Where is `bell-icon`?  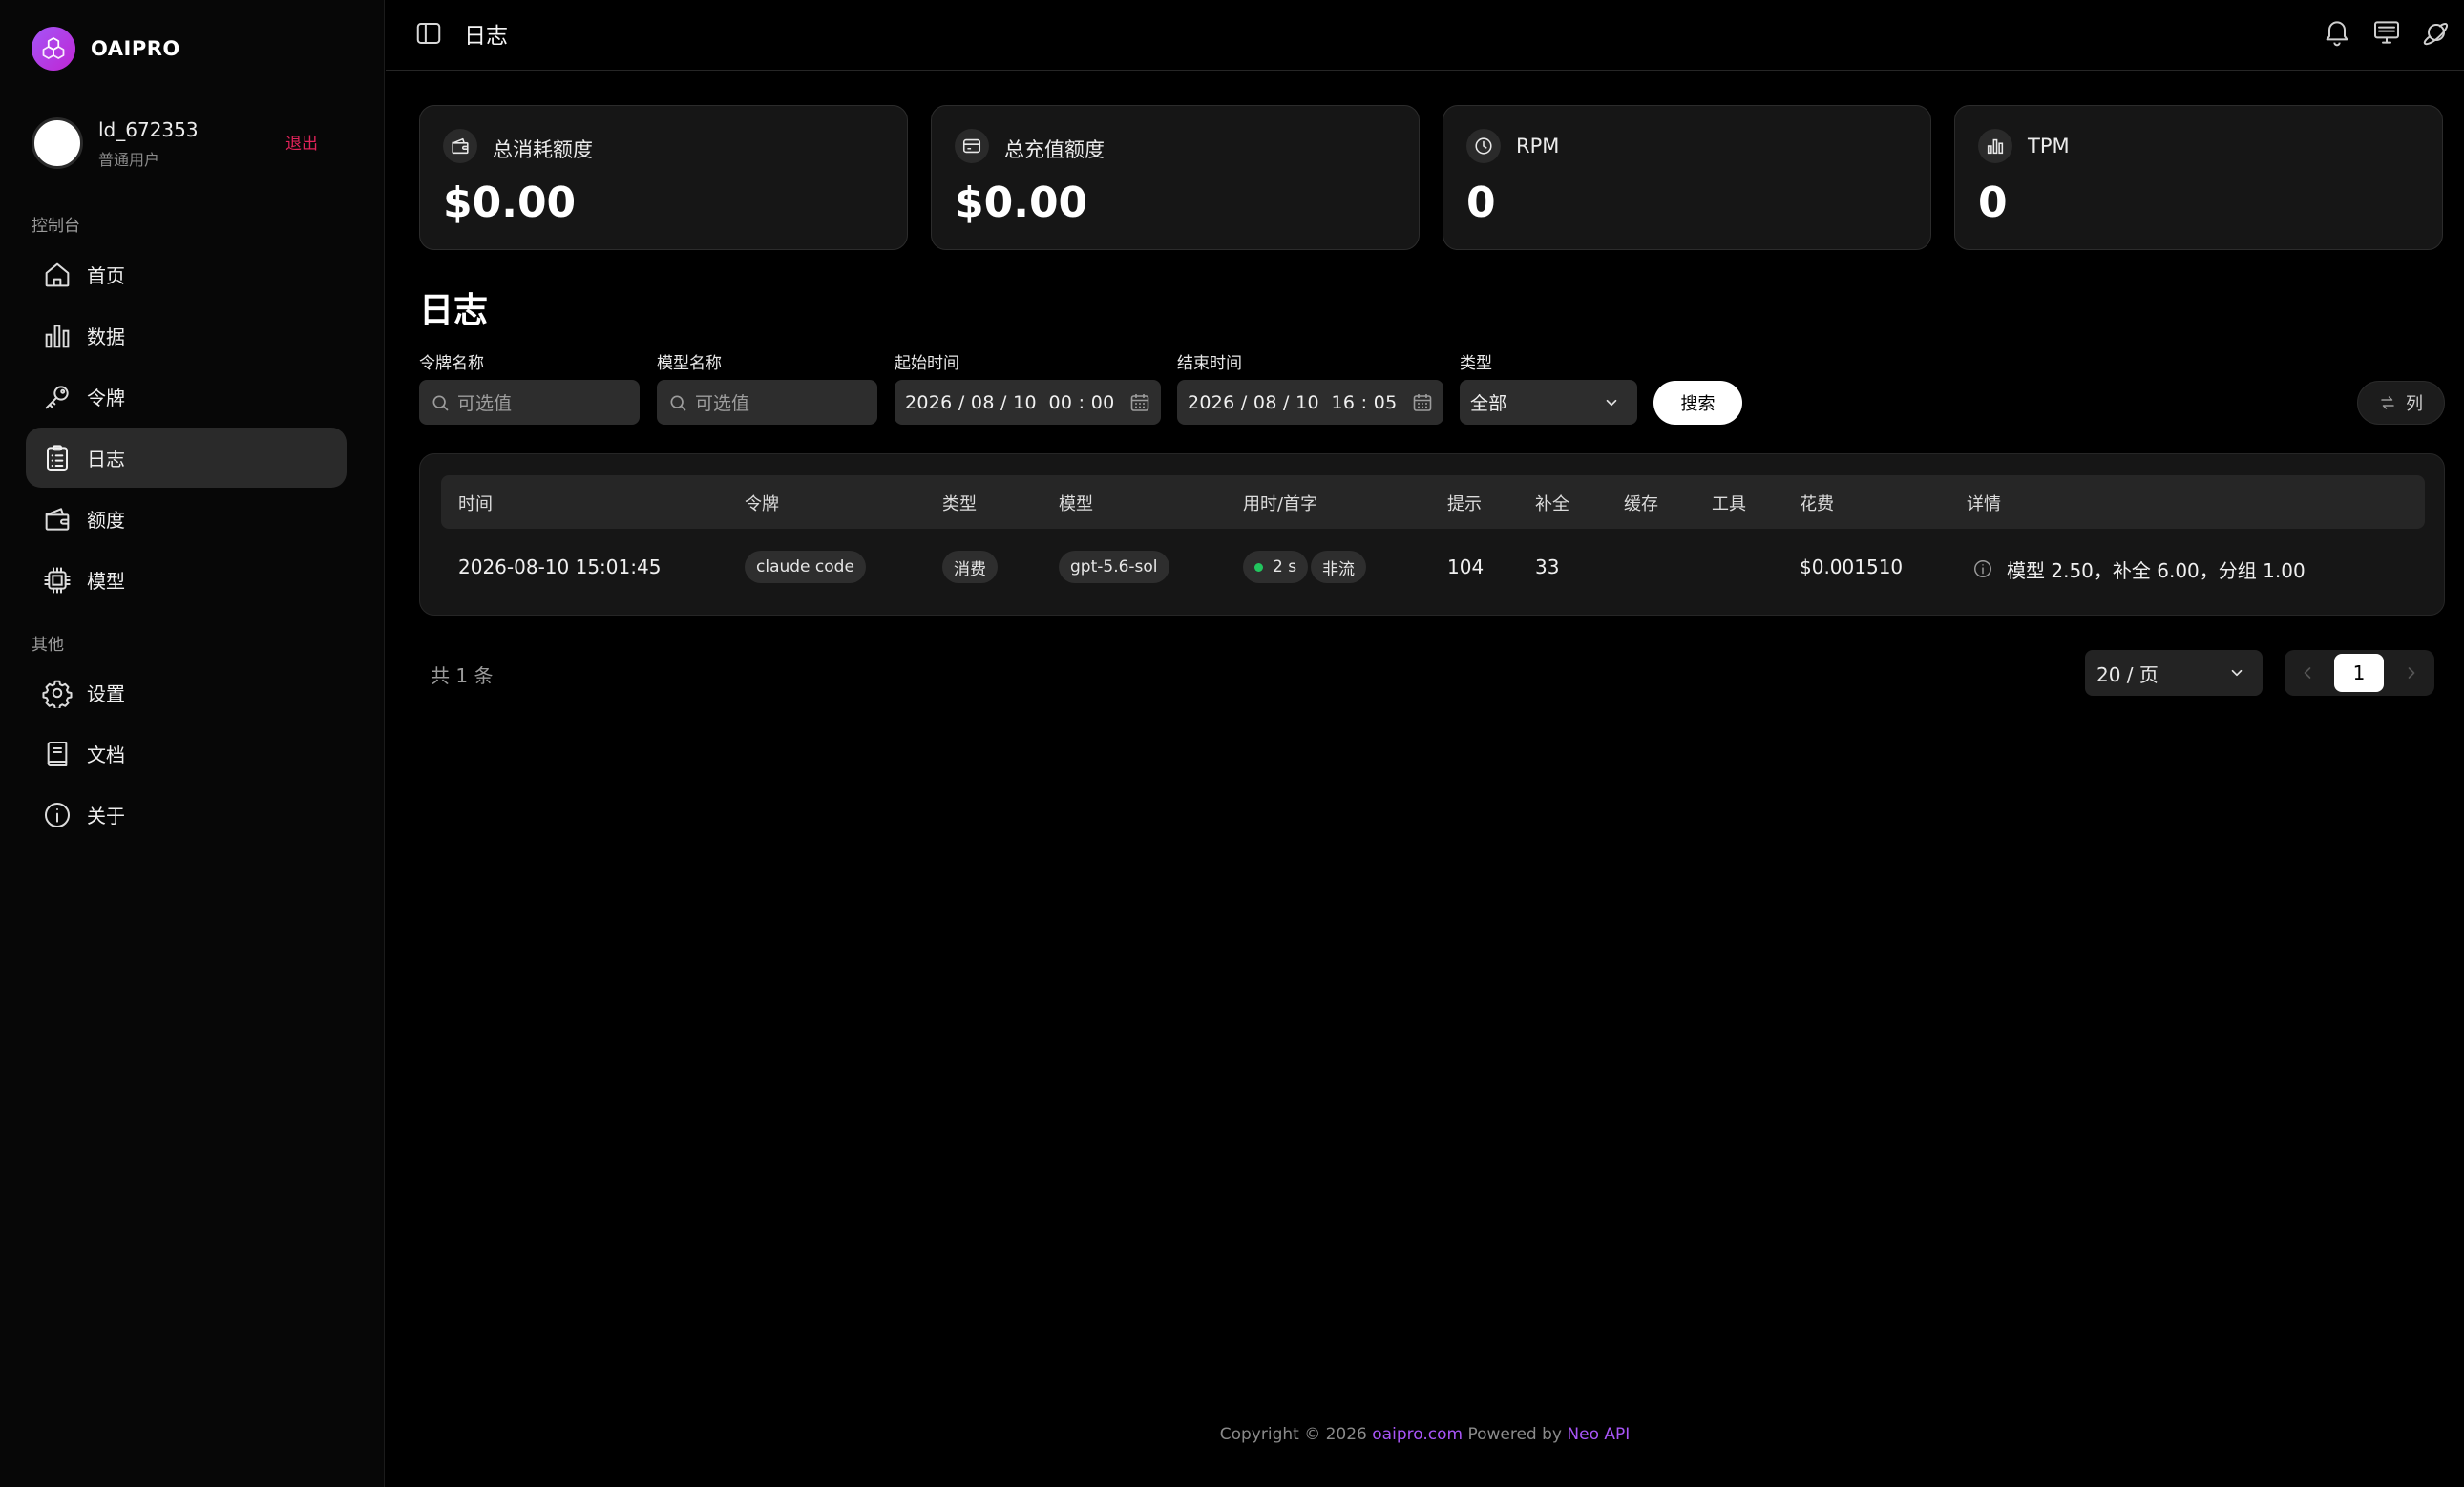 bell-icon is located at coordinates (2337, 32).